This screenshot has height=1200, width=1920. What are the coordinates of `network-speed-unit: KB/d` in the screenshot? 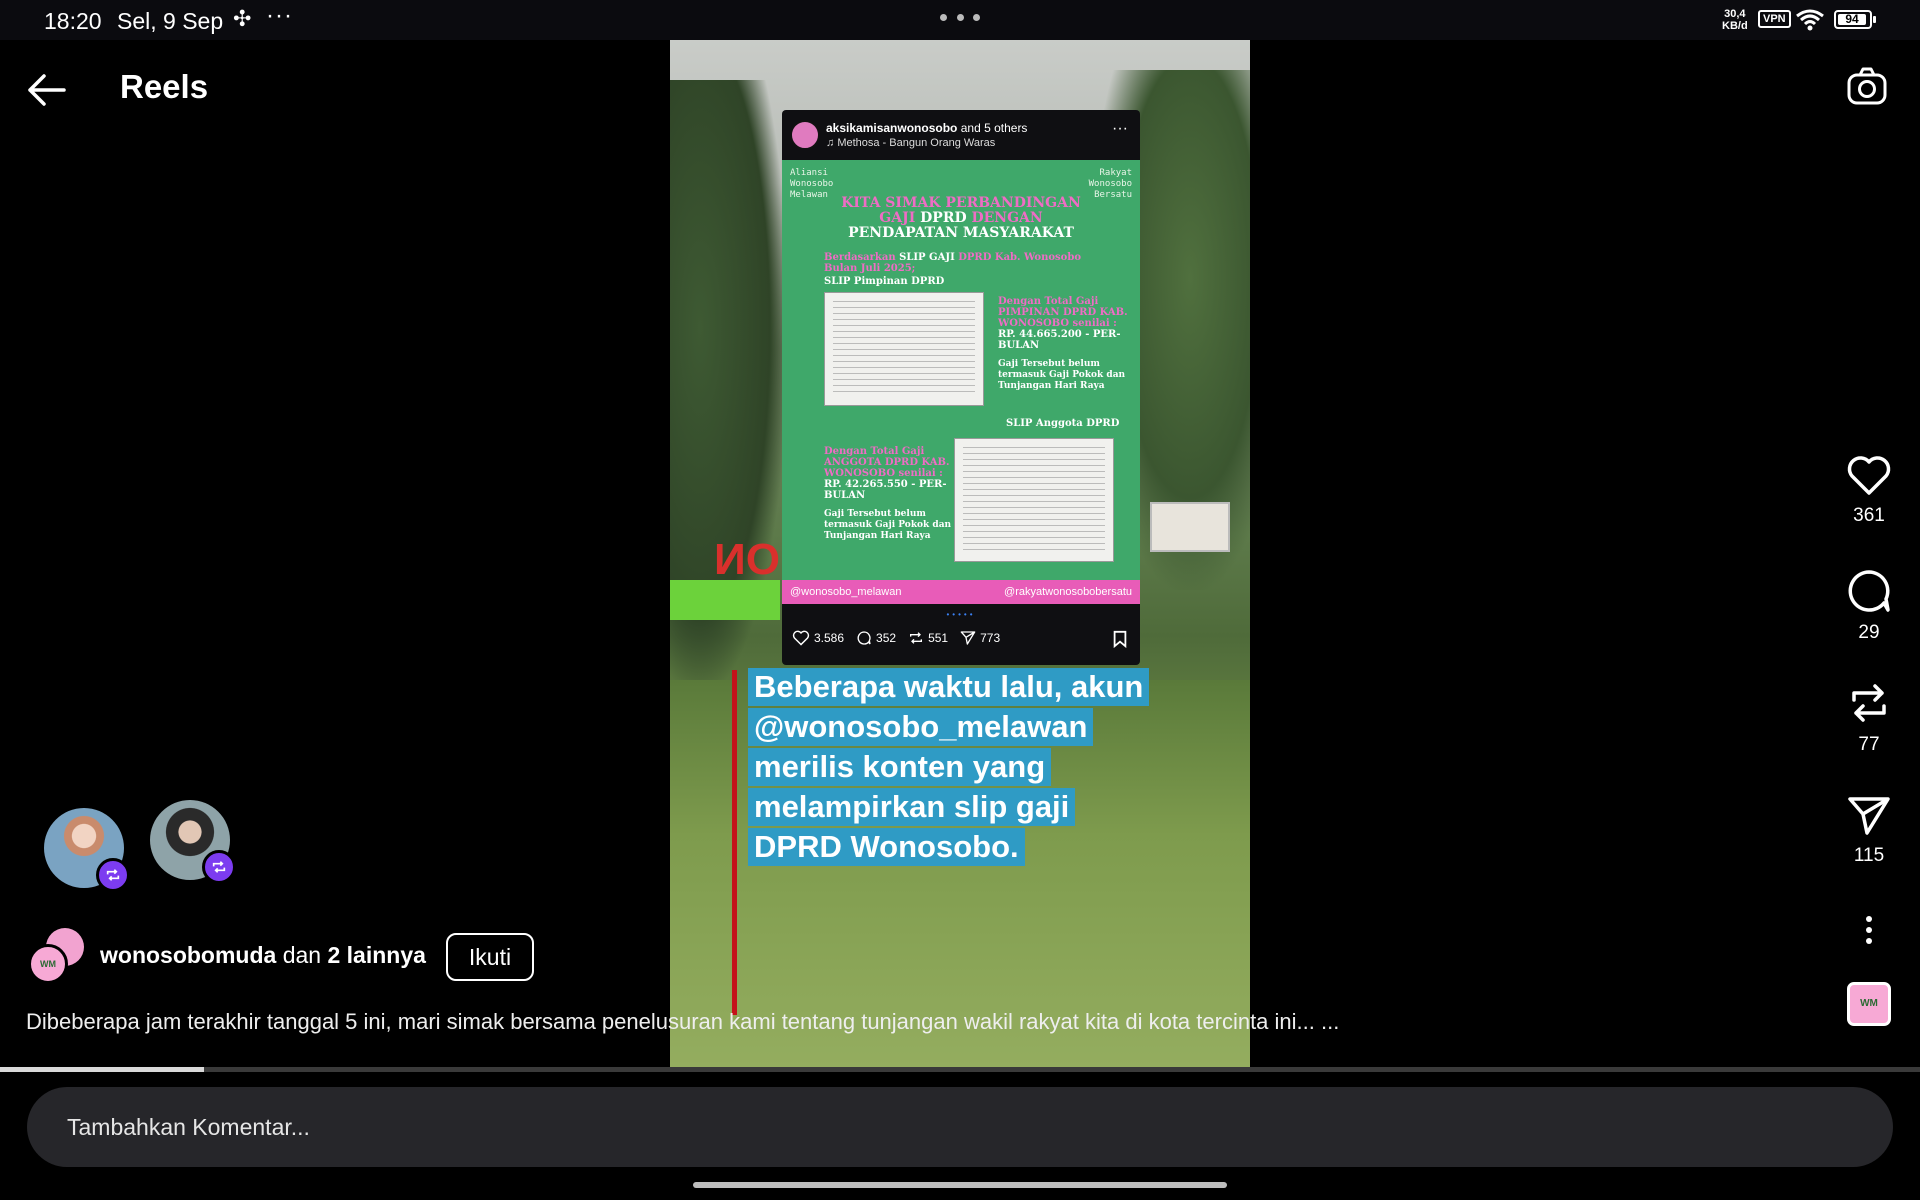 It's located at (1735, 26).